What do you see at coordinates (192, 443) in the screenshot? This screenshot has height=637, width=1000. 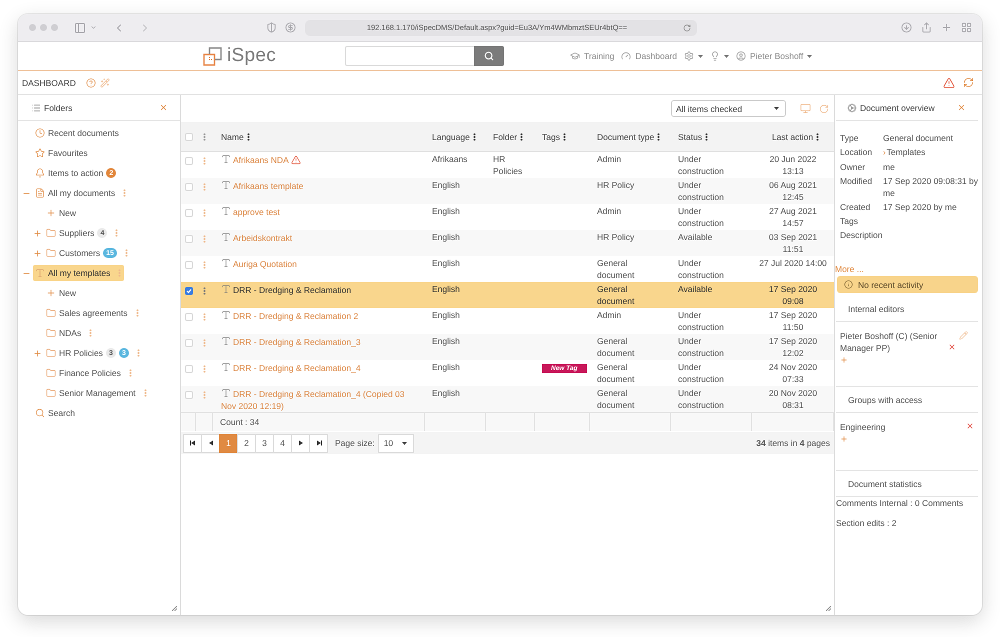 I see `first-page-button` at bounding box center [192, 443].